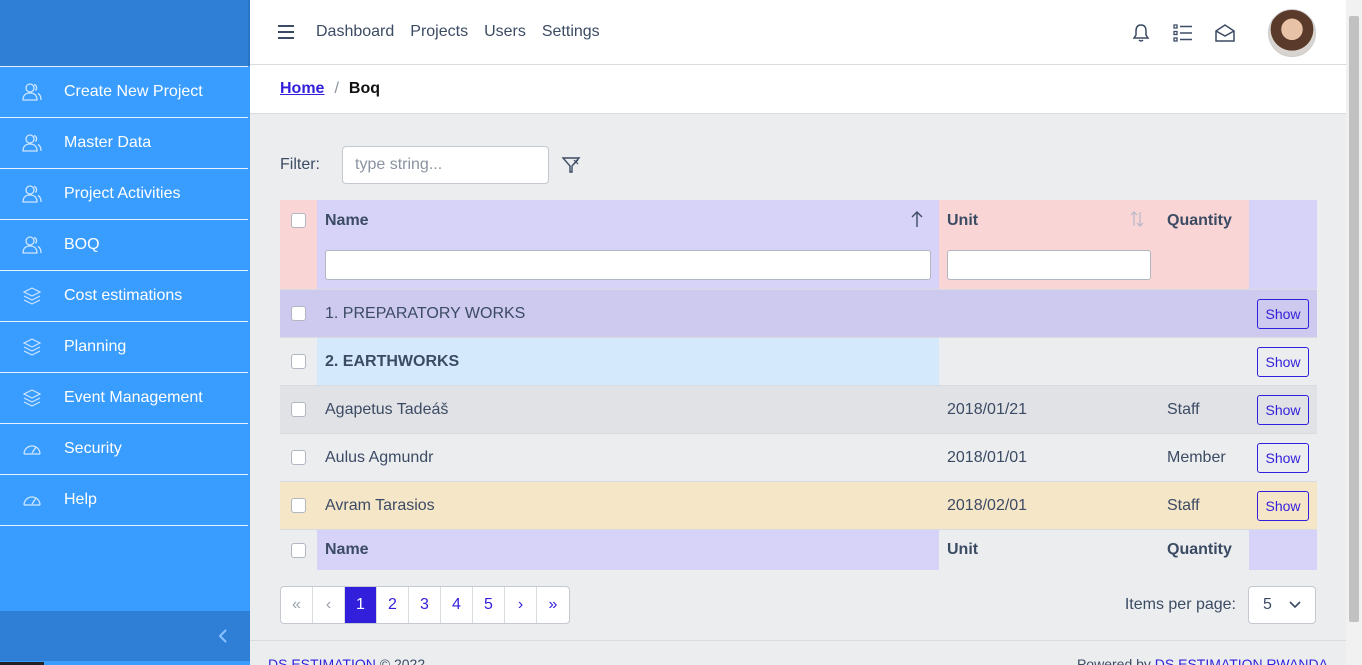 The width and height of the screenshot is (1362, 665). Describe the element at coordinates (379, 457) in the screenshot. I see `row-name: Aulus Agmundr` at that location.